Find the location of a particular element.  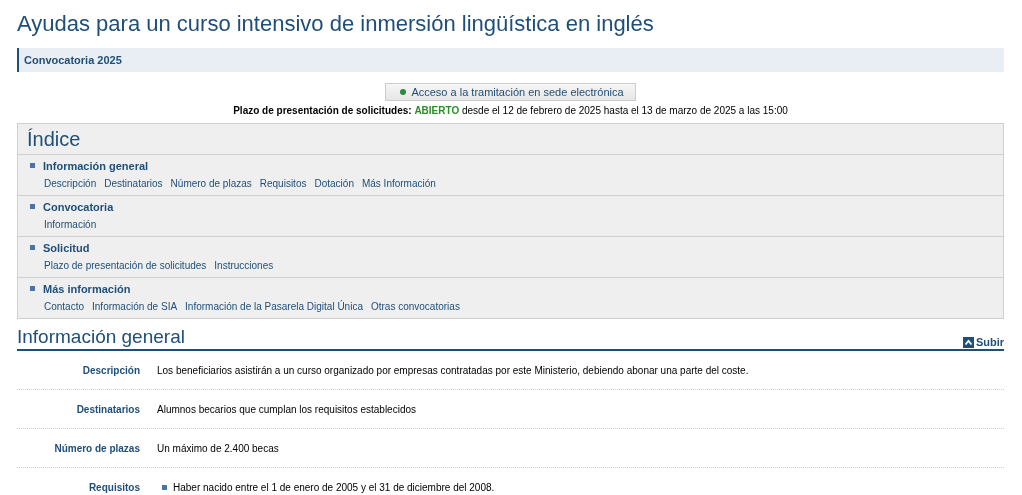

index-link: Dotación is located at coordinates (334, 183).